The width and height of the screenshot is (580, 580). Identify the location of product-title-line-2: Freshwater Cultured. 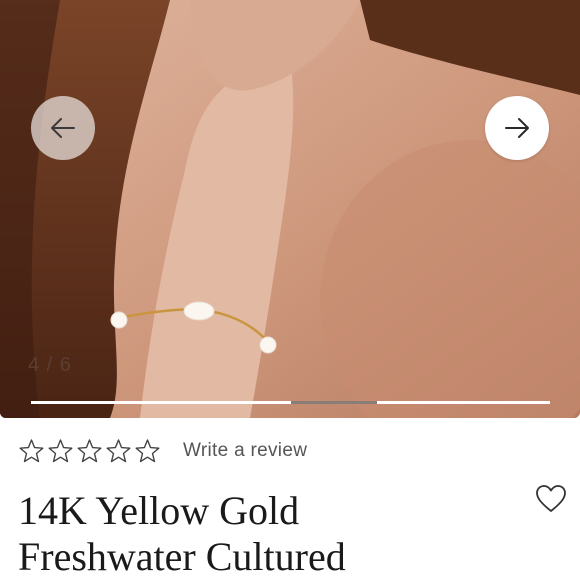
(182, 556).